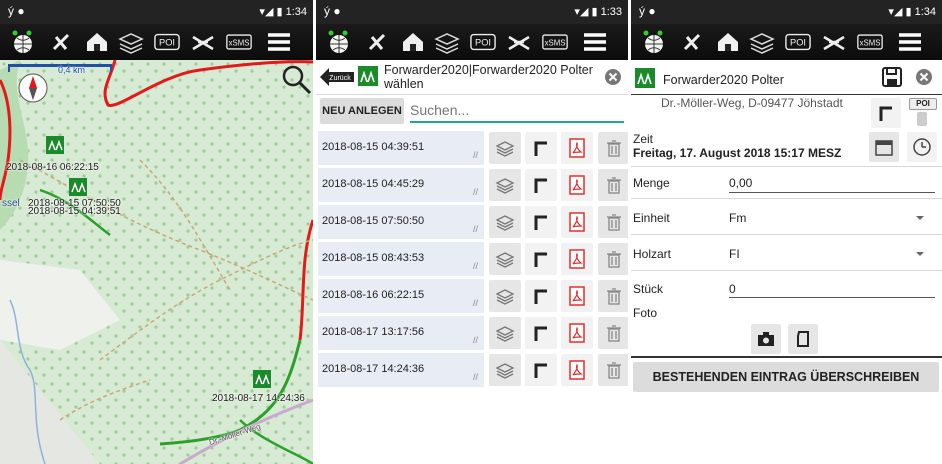  What do you see at coordinates (922, 147) in the screenshot?
I see `clock-button` at bounding box center [922, 147].